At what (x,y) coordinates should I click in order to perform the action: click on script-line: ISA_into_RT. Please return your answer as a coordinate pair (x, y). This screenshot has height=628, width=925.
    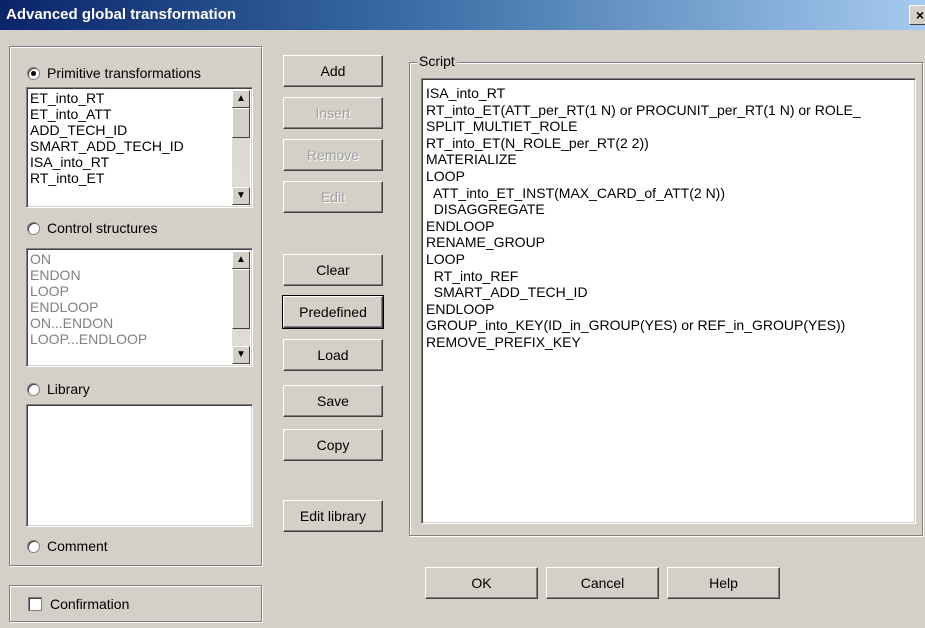
    Looking at the image, I should click on (670, 93).